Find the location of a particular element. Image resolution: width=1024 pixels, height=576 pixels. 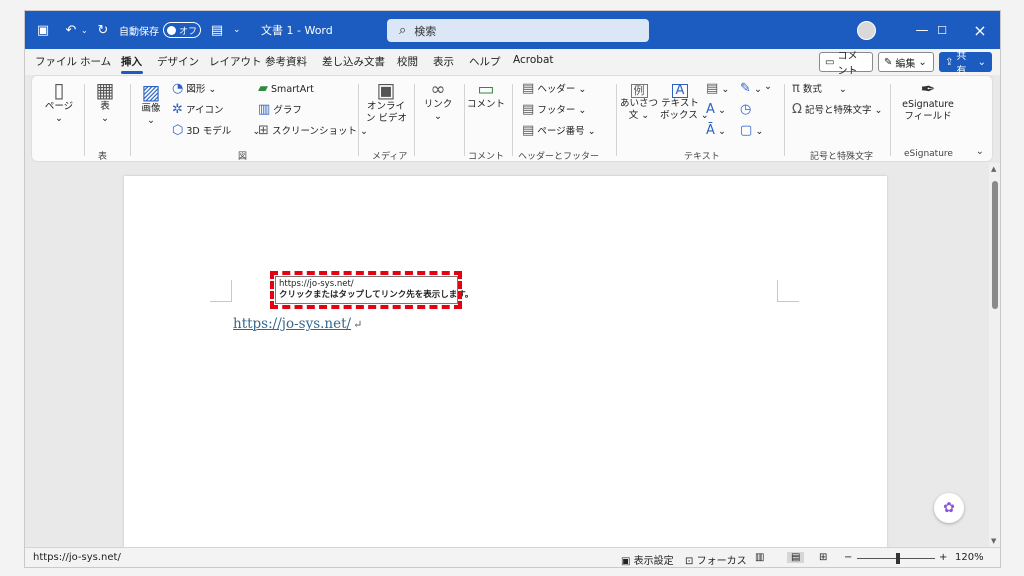

page-label: ページ is located at coordinates (59, 106).